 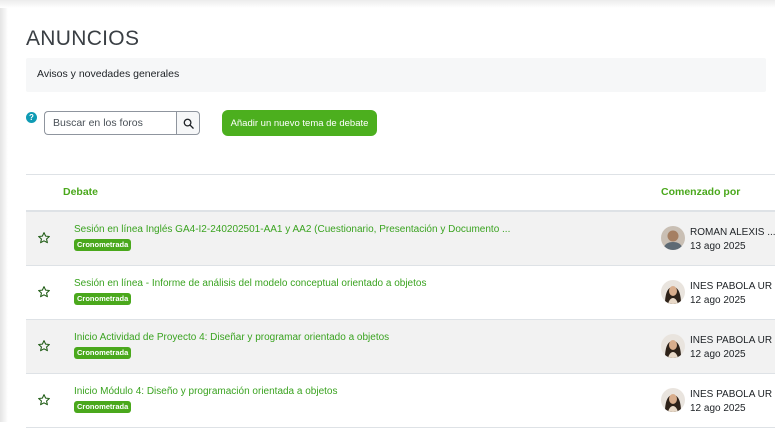 I want to click on search-button, so click(x=188, y=123).